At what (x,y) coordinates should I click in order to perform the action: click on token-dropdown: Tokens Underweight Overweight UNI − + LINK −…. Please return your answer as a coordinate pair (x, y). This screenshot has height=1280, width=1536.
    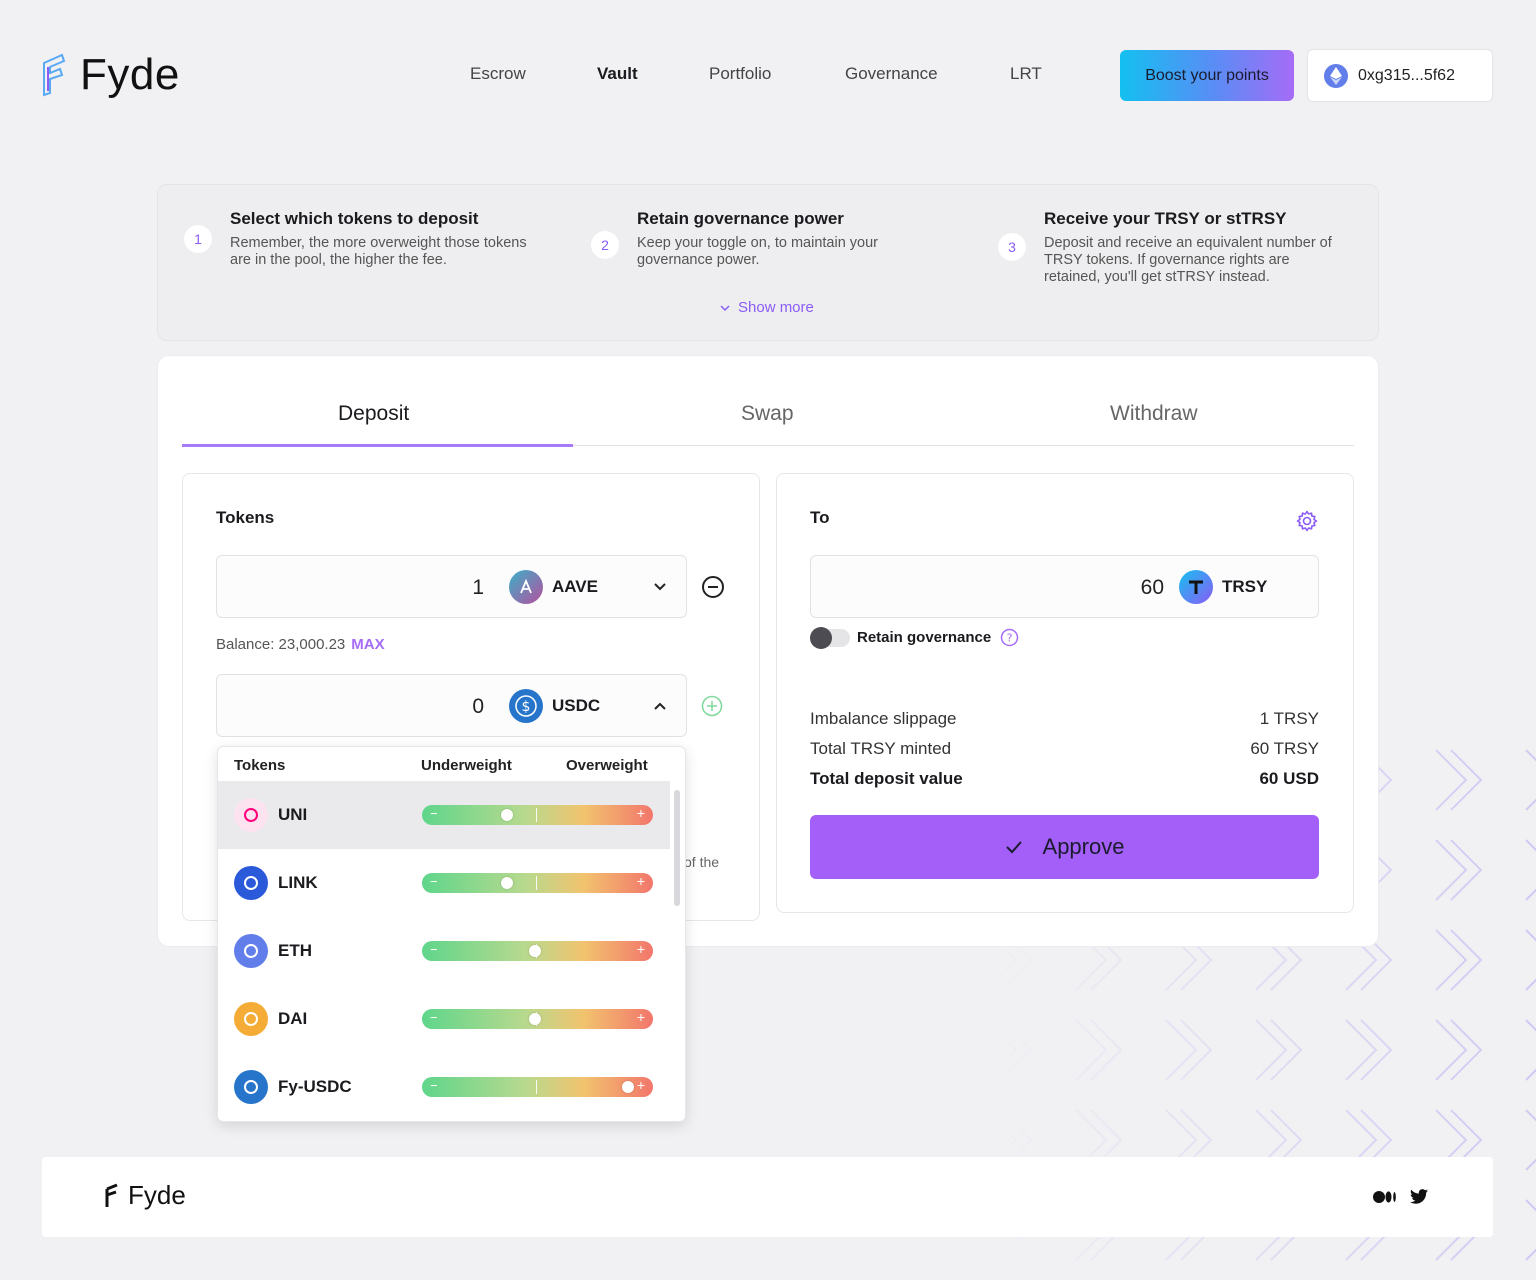
    Looking at the image, I should click on (451, 934).